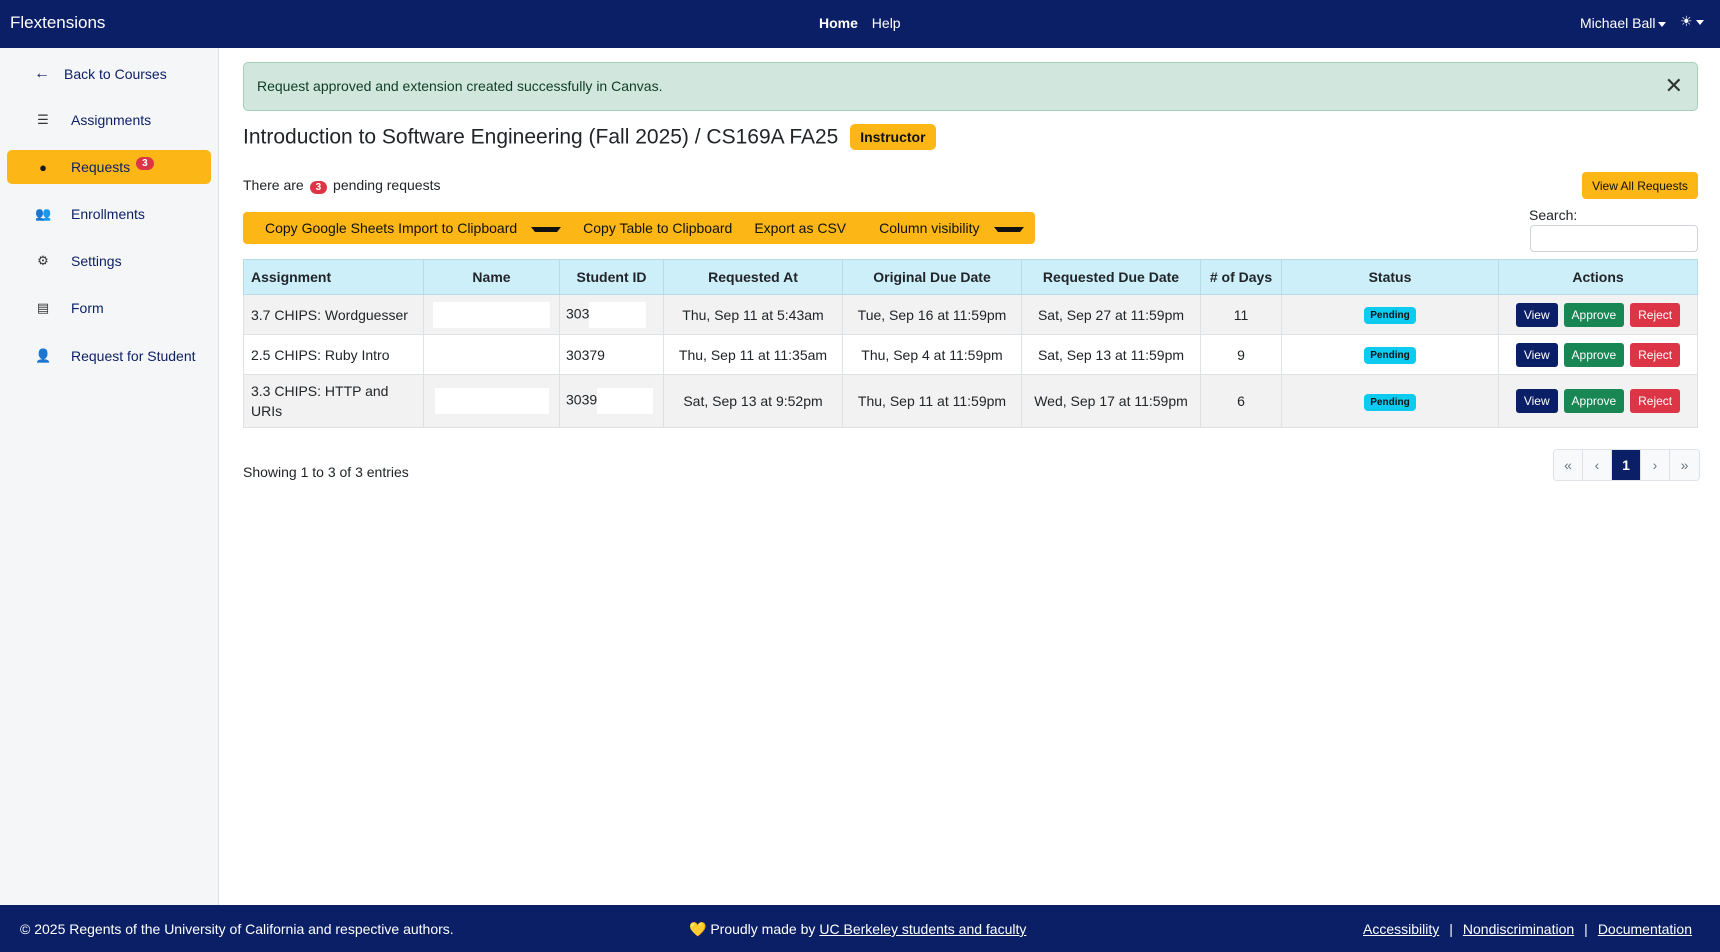  I want to click on search-label: Search:, so click(1553, 215).